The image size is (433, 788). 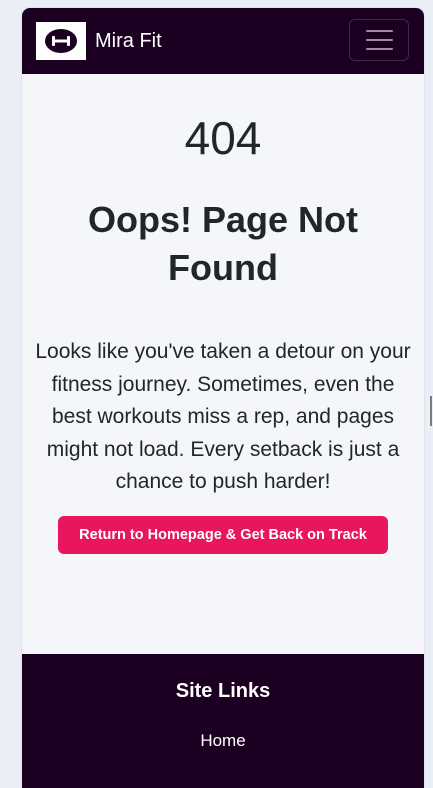 I want to click on footer-title: Site Links, so click(x=223, y=691).